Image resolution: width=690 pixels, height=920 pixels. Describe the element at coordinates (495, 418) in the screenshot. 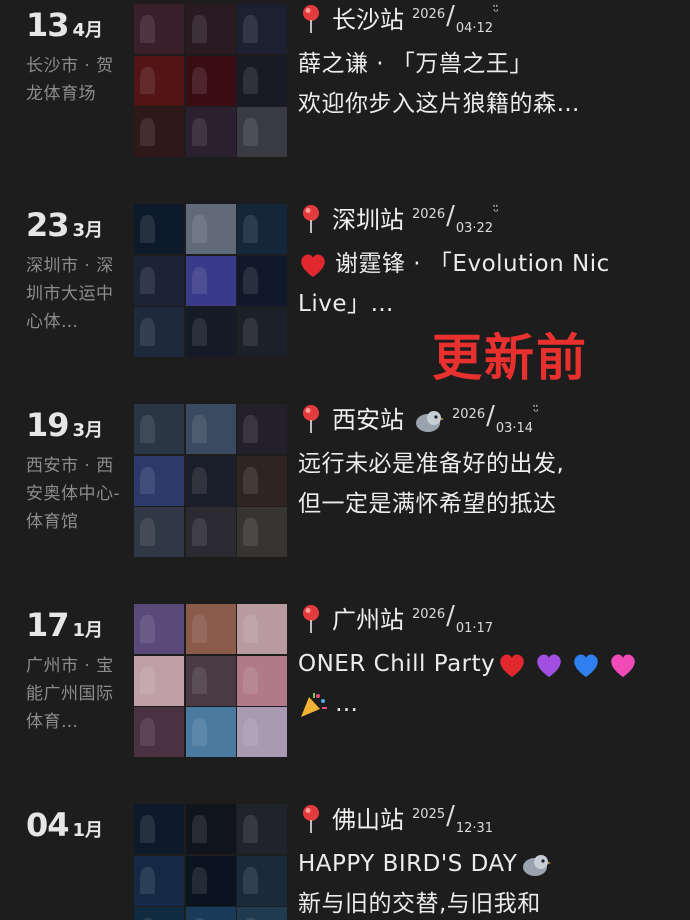

I see `post-date: 2026/03·14ᵕ̈` at that location.